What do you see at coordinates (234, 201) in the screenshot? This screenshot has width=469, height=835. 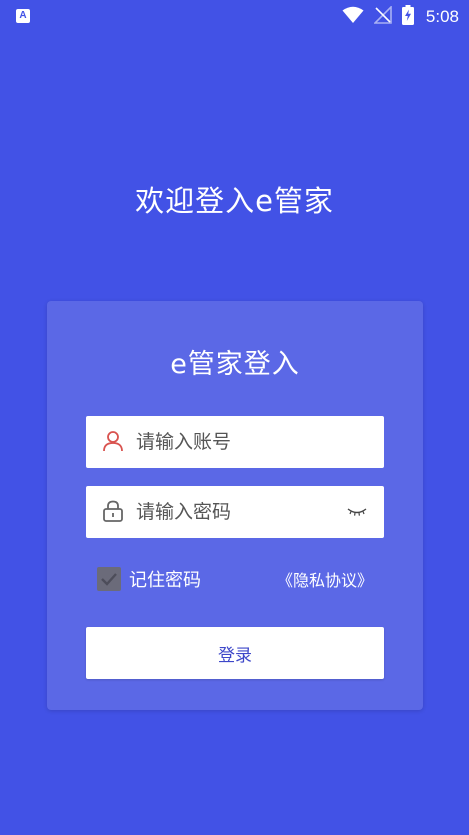 I see `welcome-title: 欢迎登入e管家` at bounding box center [234, 201].